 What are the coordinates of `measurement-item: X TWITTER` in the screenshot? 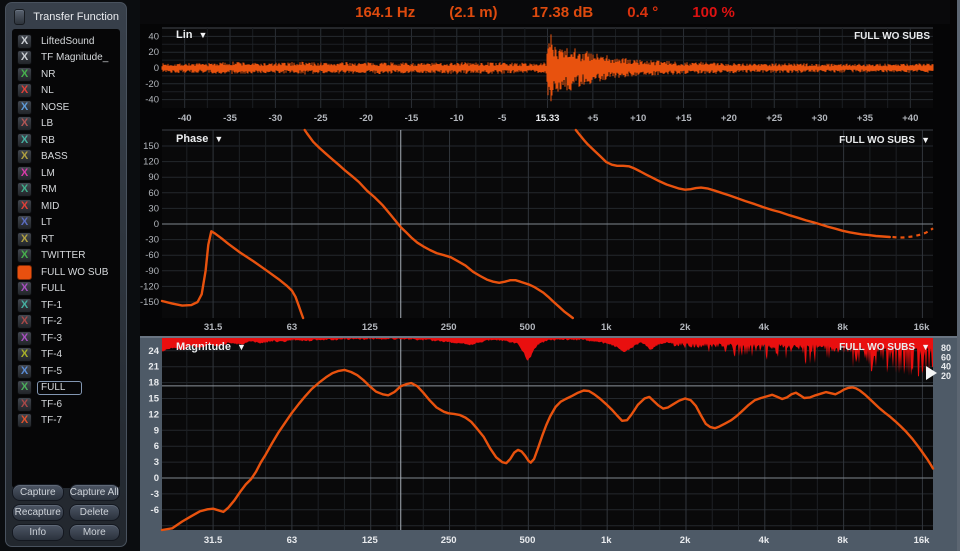 It's located at (66, 256).